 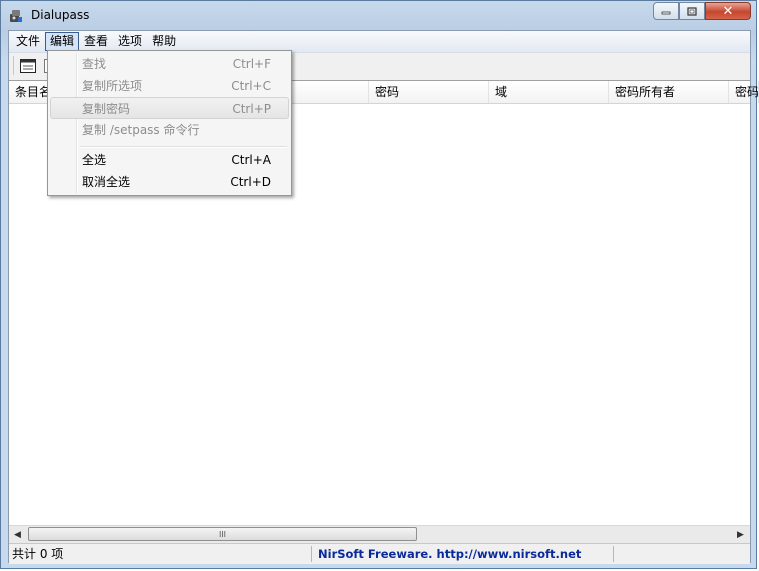 I want to click on menu-item-select-all: 全选 Ctrl+A, so click(x=169, y=160).